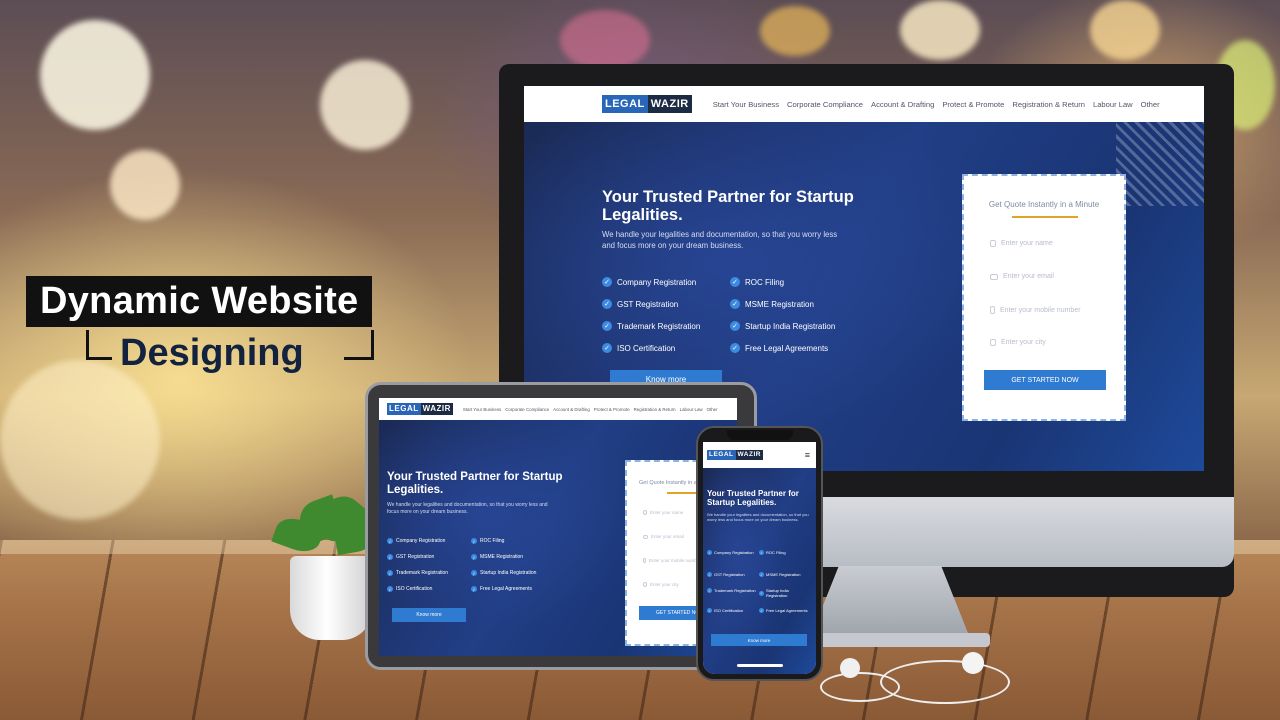 The width and height of the screenshot is (1280, 720). I want to click on earbud-right, so click(973, 663).